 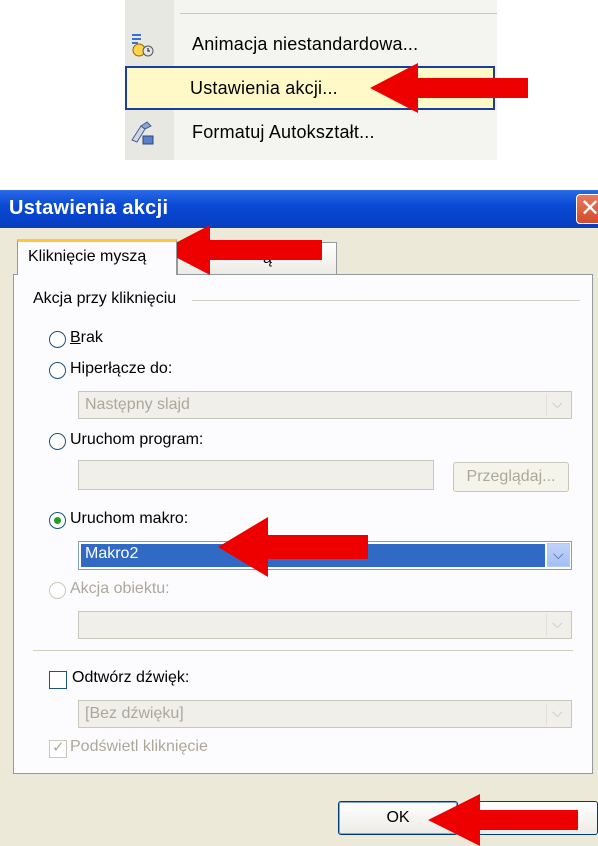 What do you see at coordinates (256, 475) in the screenshot?
I see `program-path-input` at bounding box center [256, 475].